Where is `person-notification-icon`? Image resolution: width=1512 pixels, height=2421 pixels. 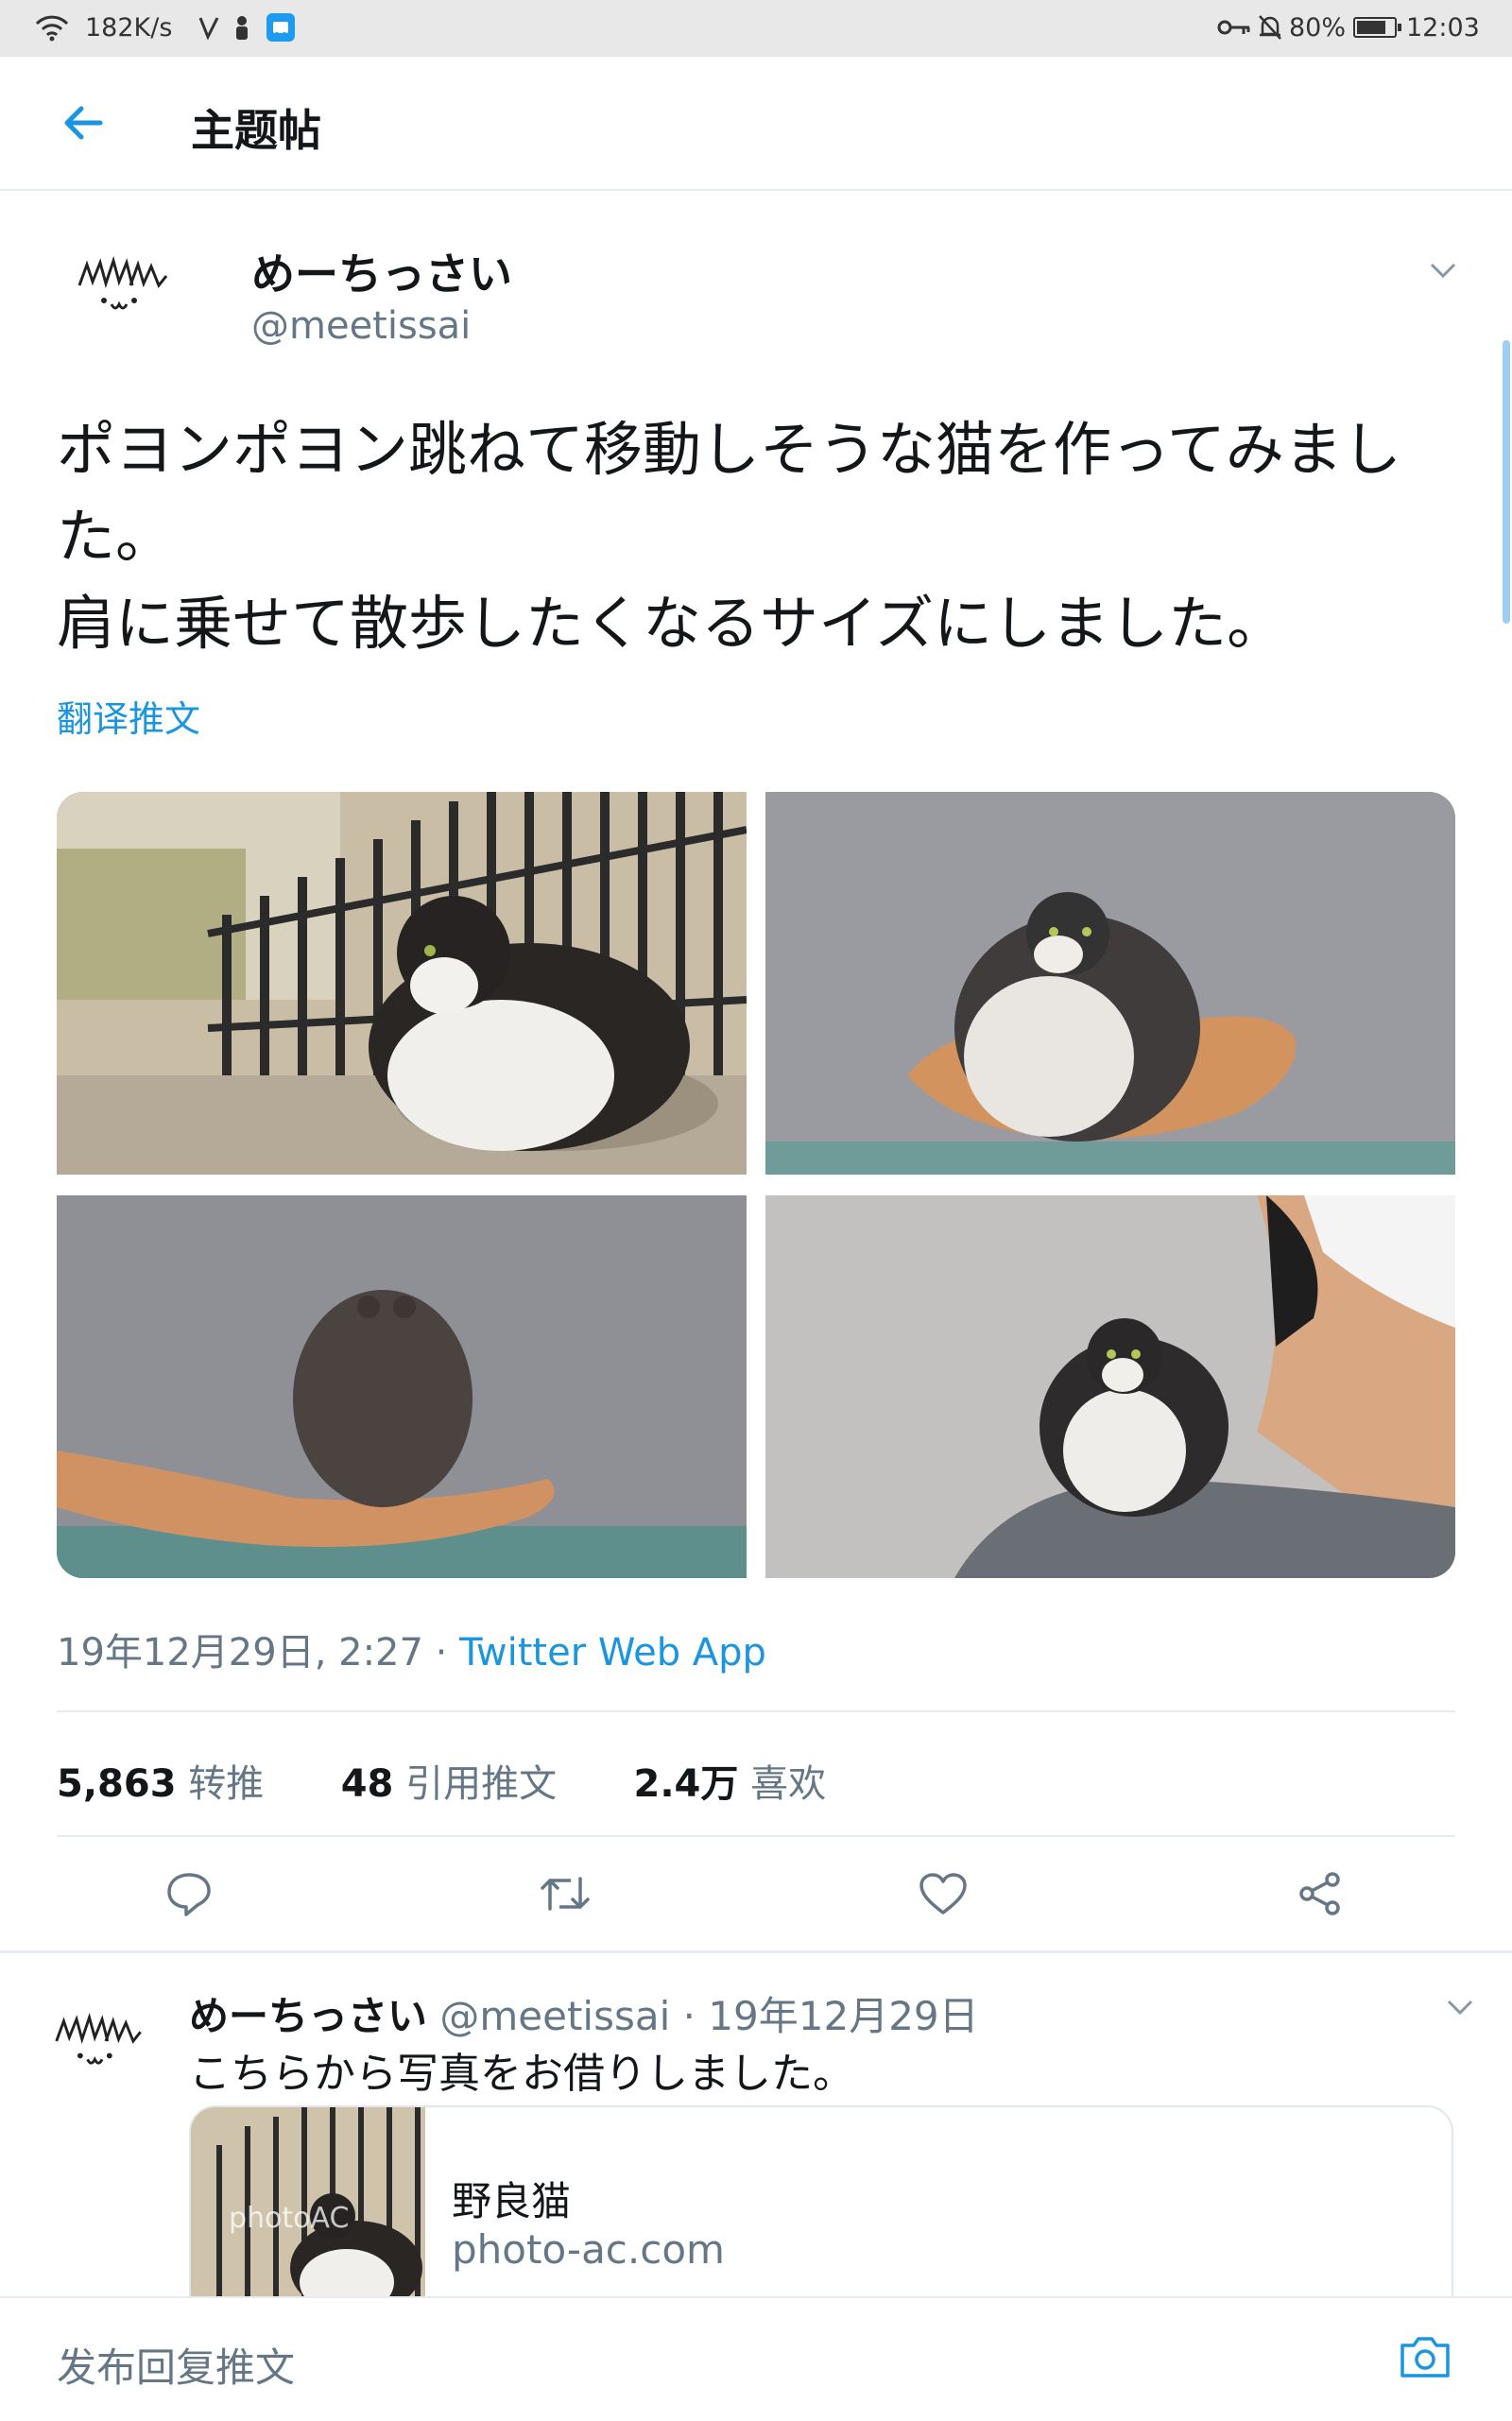
person-notification-icon is located at coordinates (242, 28).